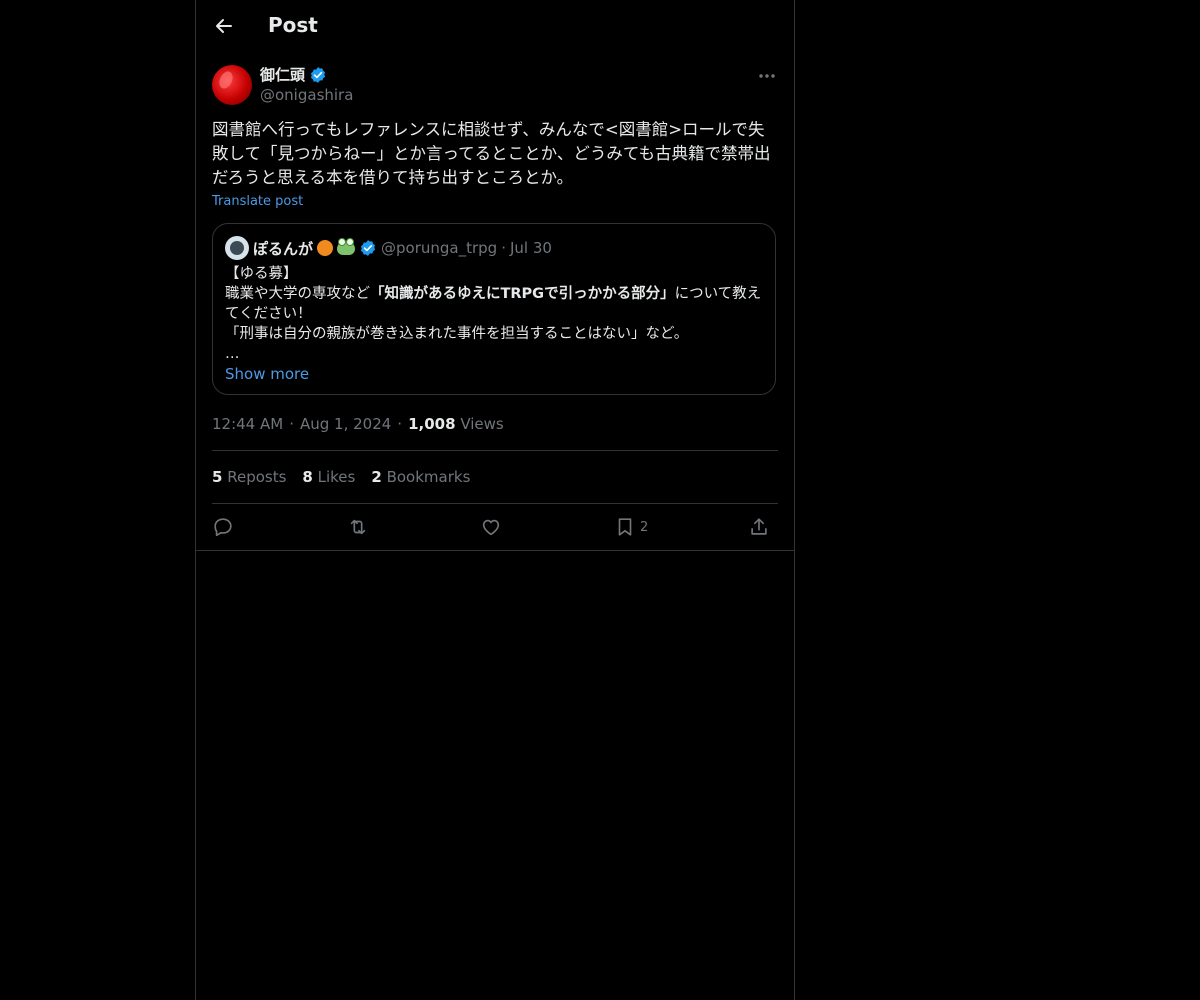 The height and width of the screenshot is (1000, 1200). I want to click on more-horizontal-icon, so click(767, 76).